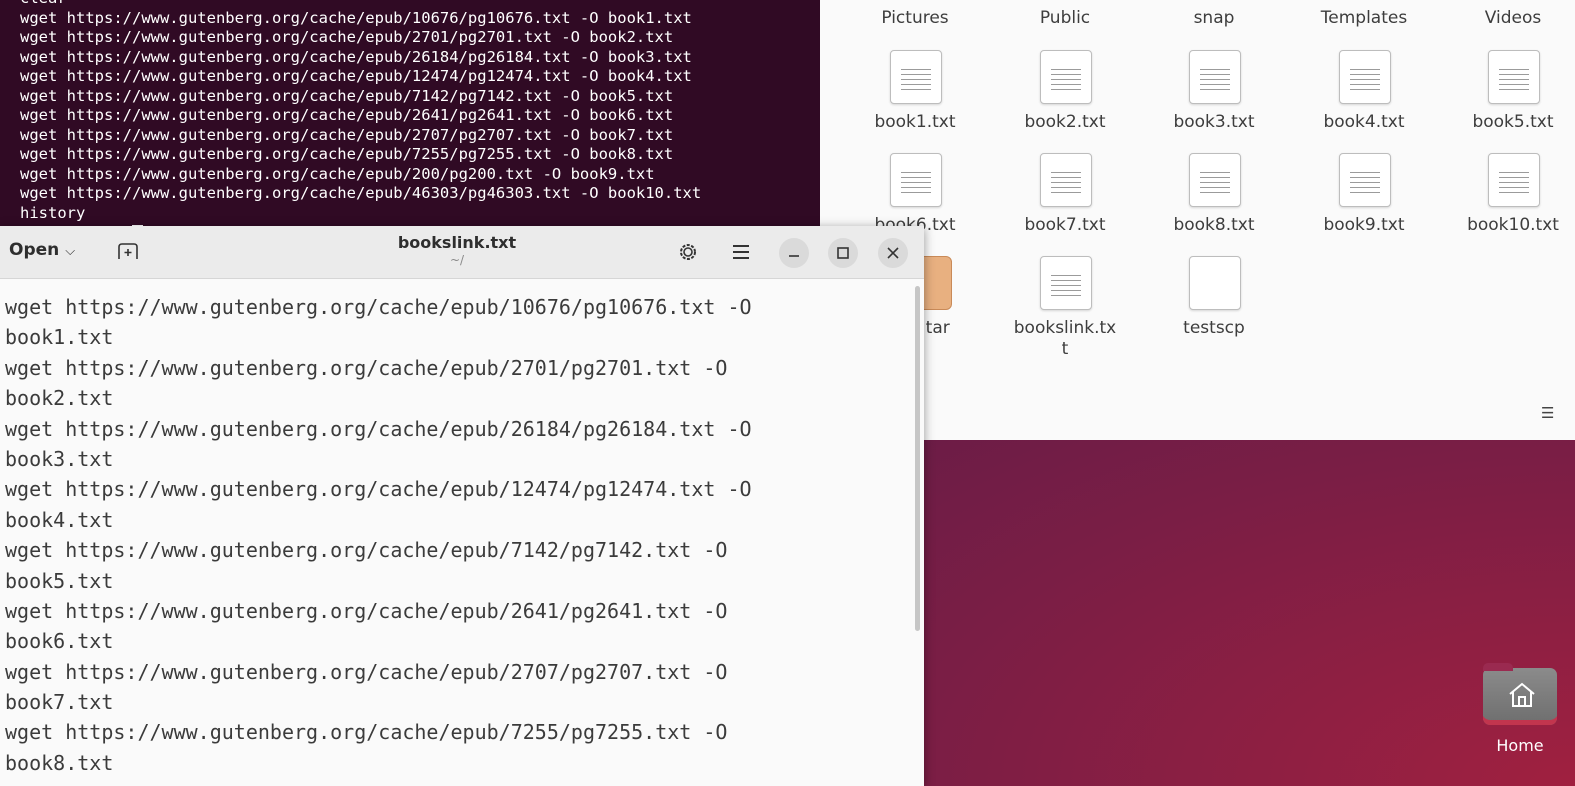 Image resolution: width=1575 pixels, height=786 pixels. Describe the element at coordinates (1214, 328) in the screenshot. I see `file-name: testscp` at that location.